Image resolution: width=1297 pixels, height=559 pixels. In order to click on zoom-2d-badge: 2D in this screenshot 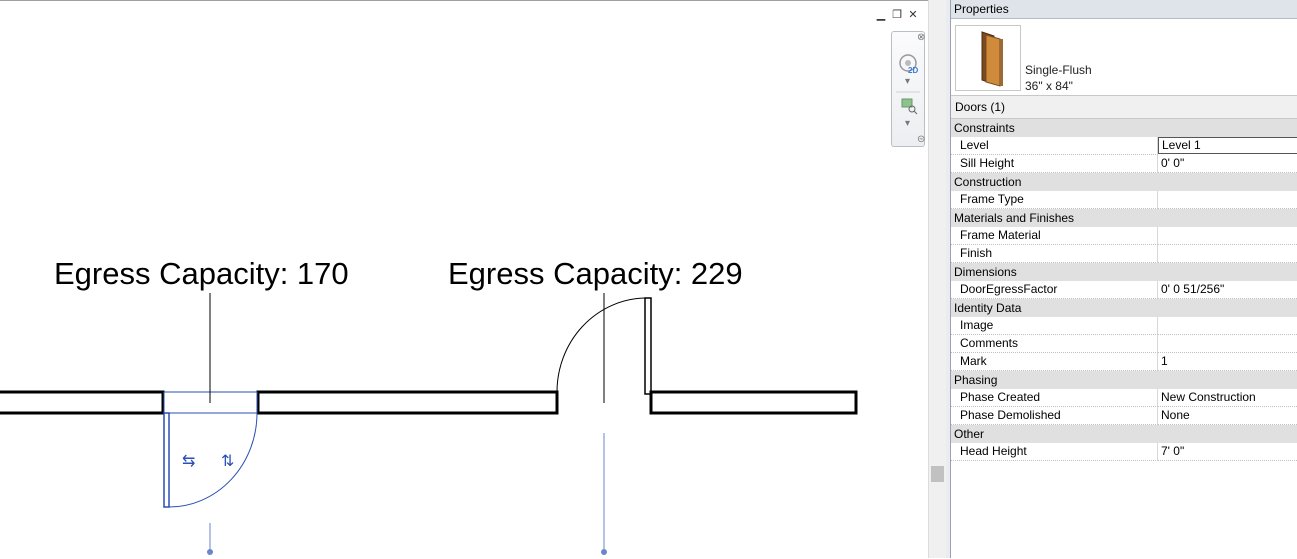, I will do `click(913, 70)`.